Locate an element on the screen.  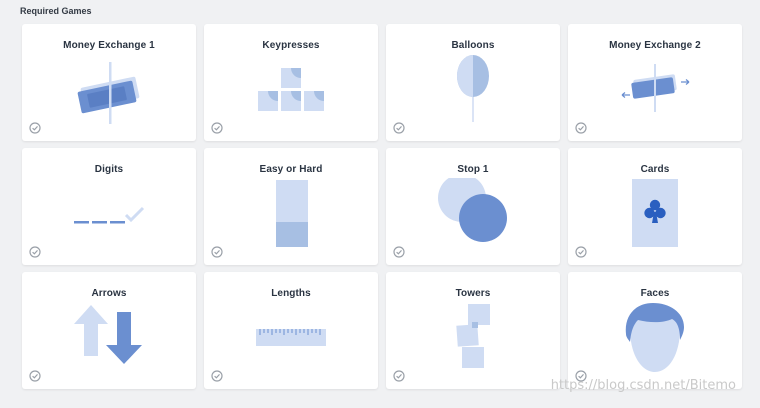
up-down-arrows-icon is located at coordinates (108, 334).